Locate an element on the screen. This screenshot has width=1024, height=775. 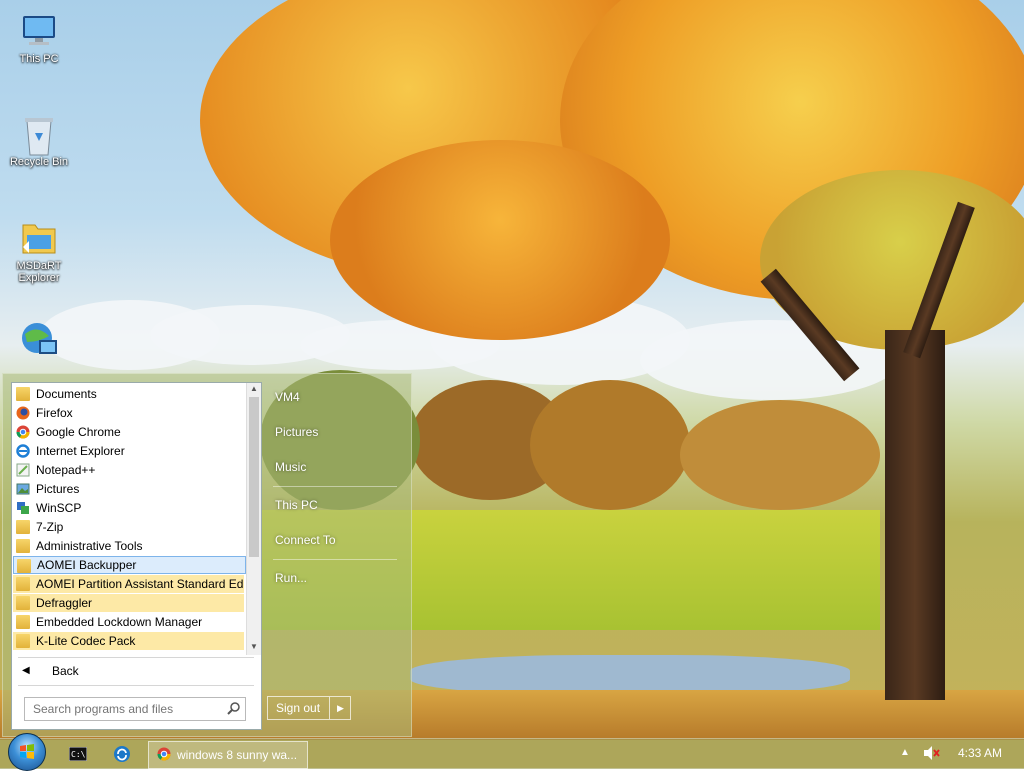
scrollbar-thumb is located at coordinates (254, 477).